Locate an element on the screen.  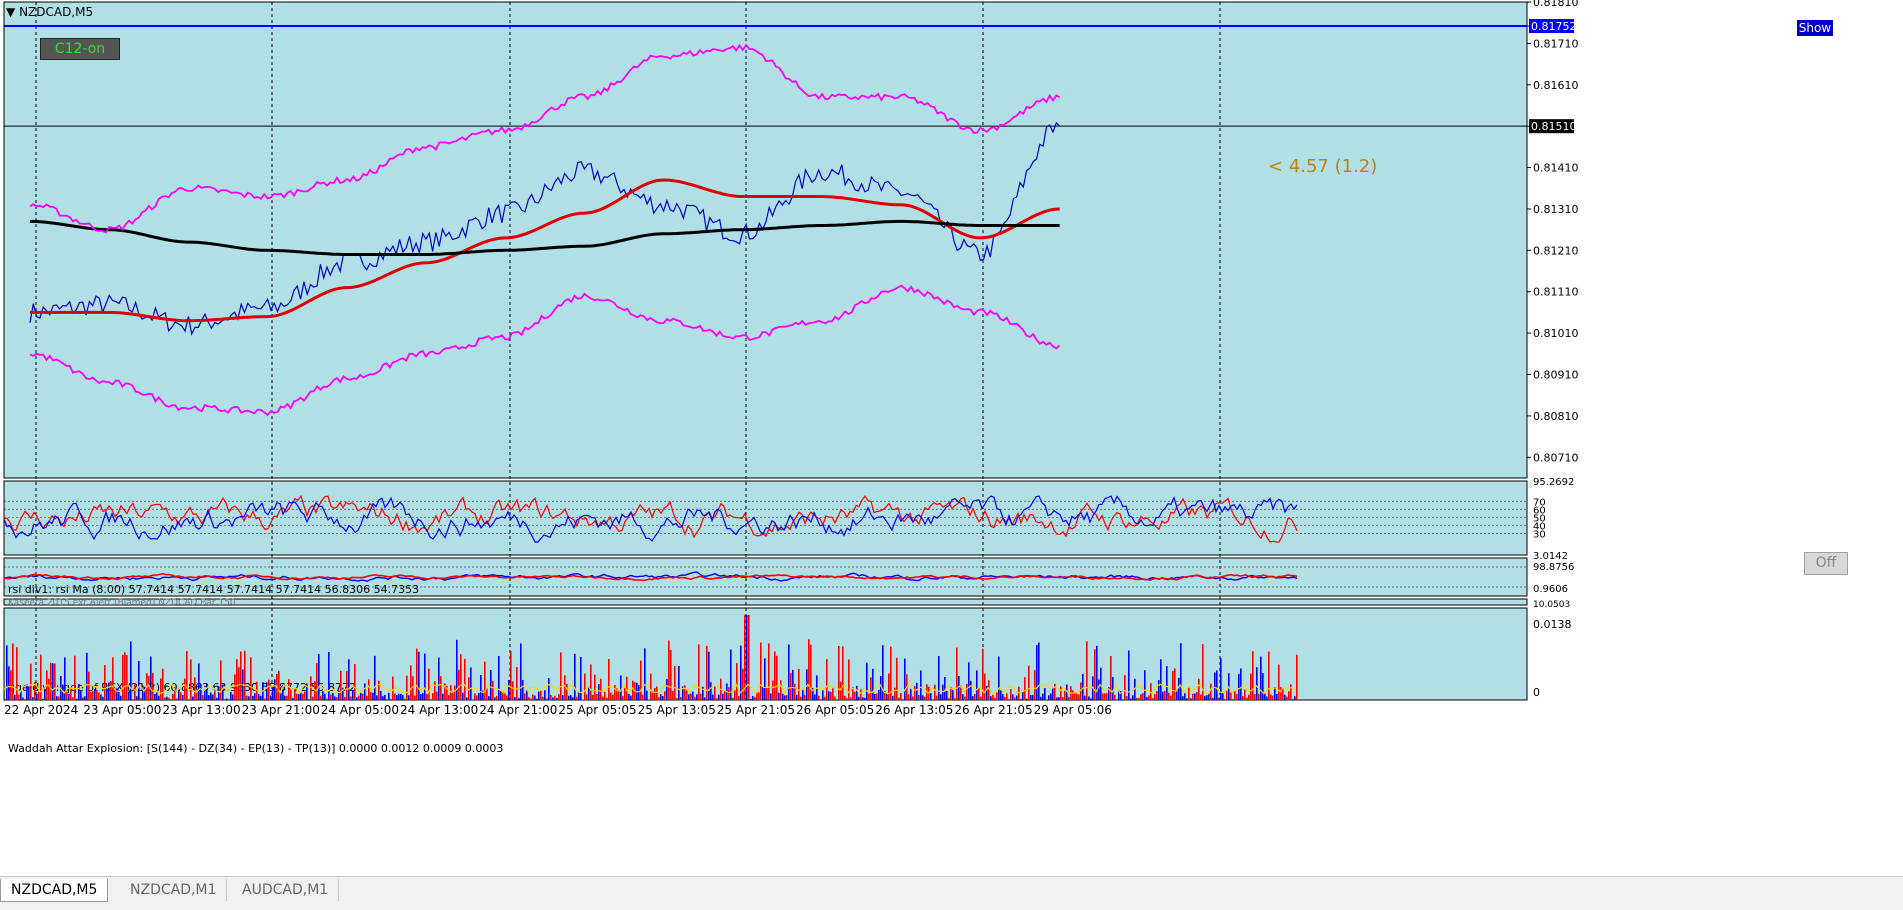
off-button: Off is located at coordinates (1826, 563).